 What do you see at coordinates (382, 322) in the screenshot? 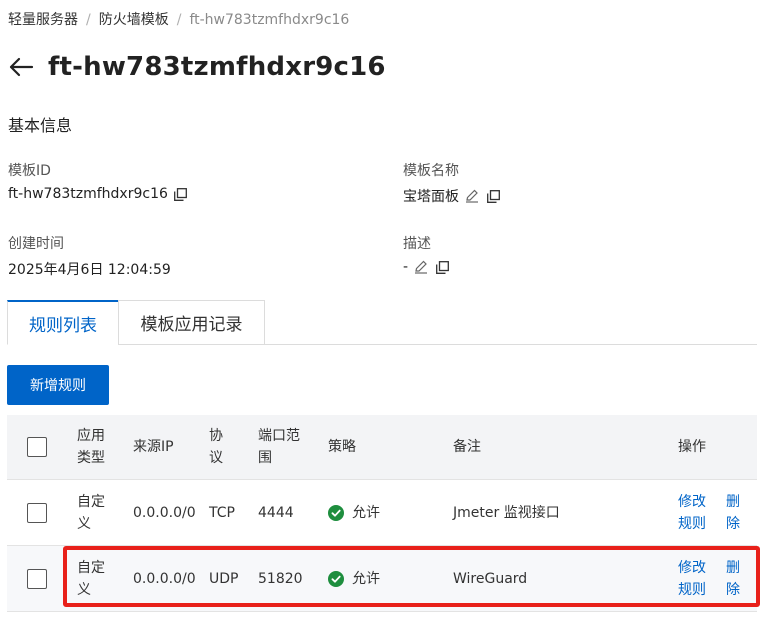
I see `tab-bar: 规则列表 模板应用记录` at bounding box center [382, 322].